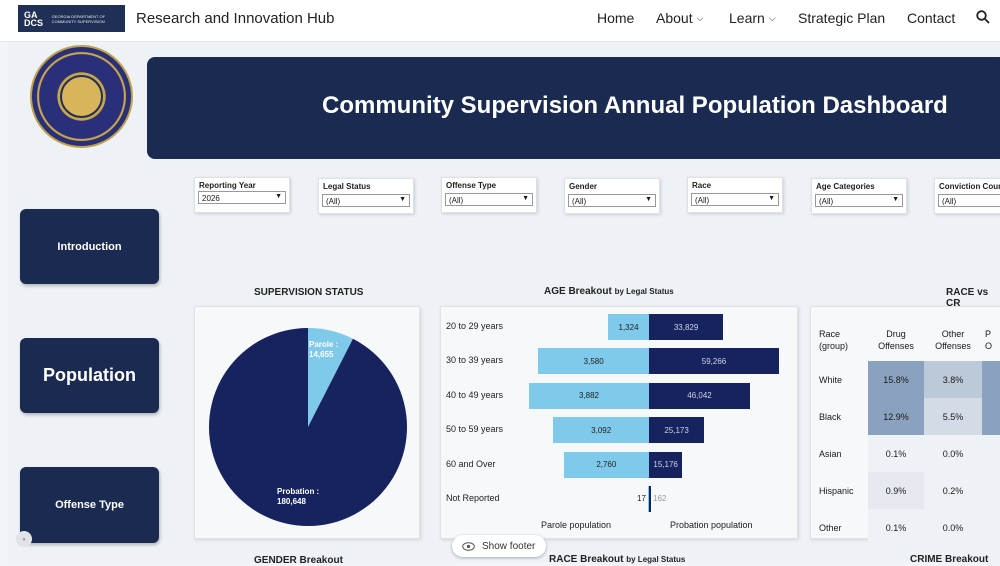 This screenshot has height=566, width=1000. Describe the element at coordinates (896, 490) in the screenshot. I see `heatmap-cell: 0.9%` at that location.